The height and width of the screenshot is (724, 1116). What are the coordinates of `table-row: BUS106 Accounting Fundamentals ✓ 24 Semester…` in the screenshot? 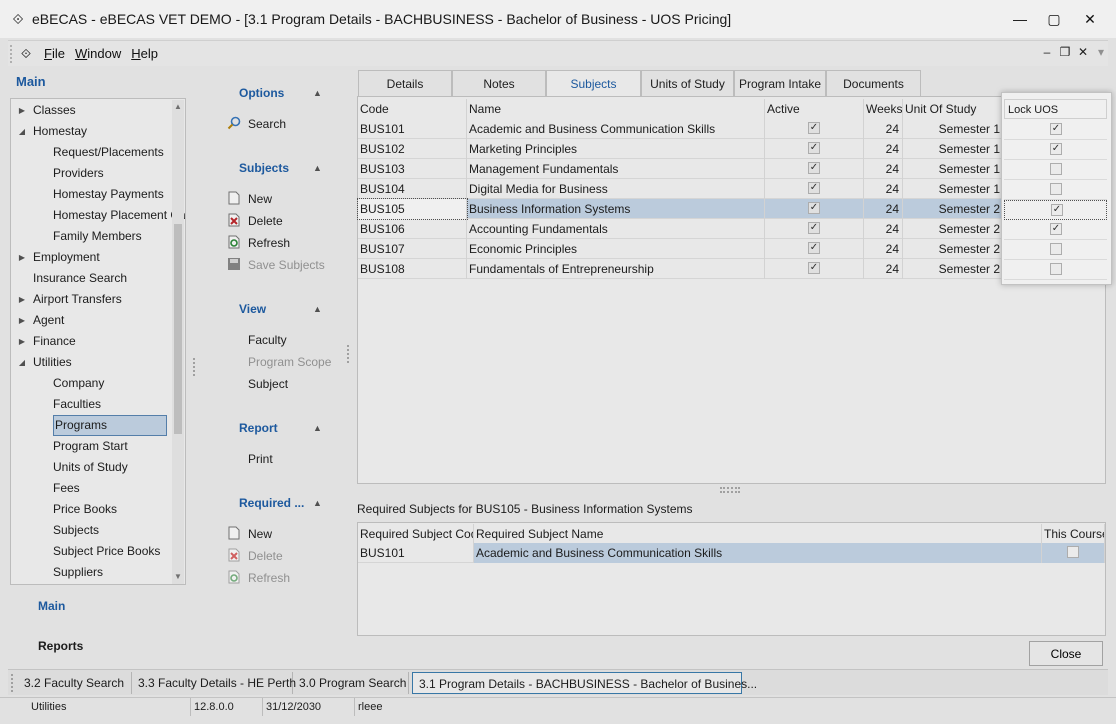 It's located at (731, 229).